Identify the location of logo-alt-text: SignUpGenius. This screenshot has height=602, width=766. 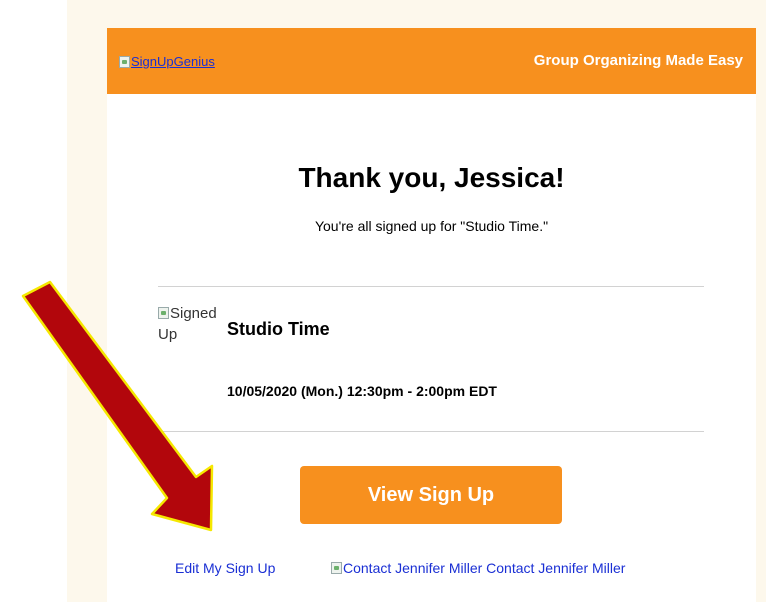
(173, 61).